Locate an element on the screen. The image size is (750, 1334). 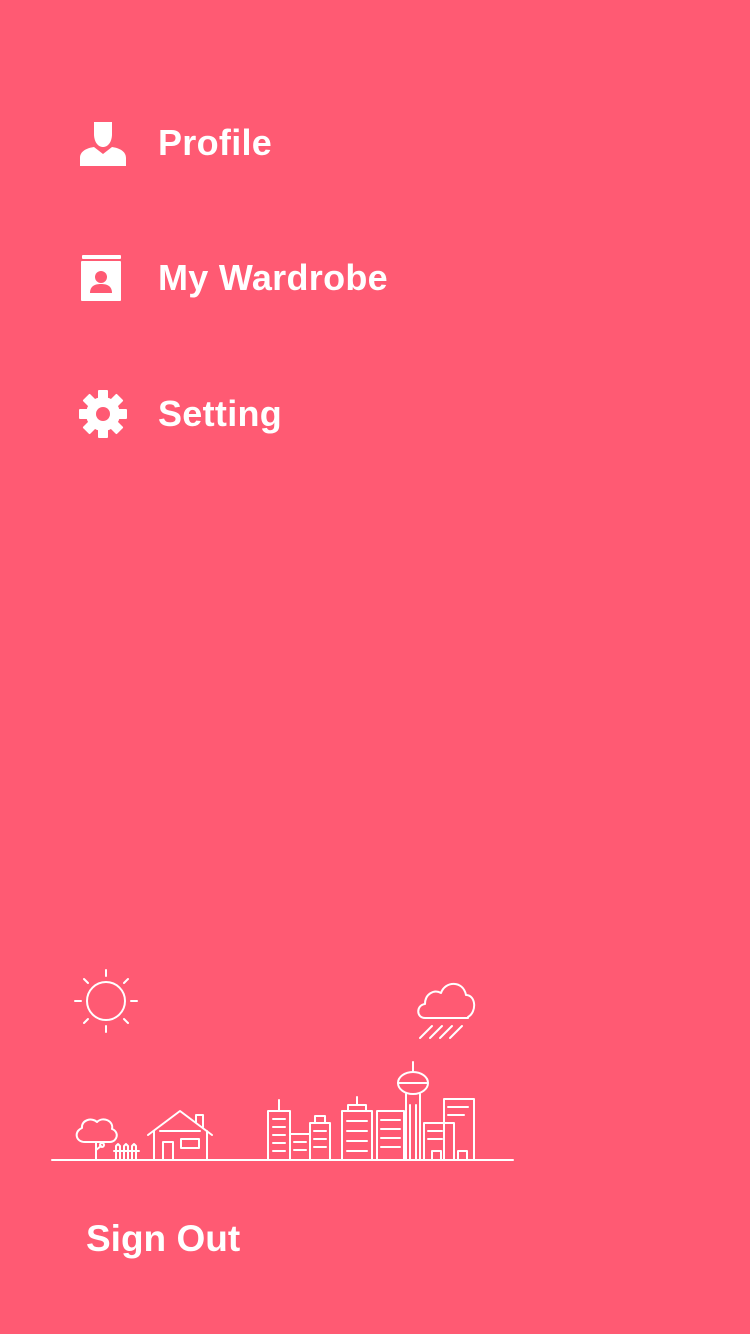
gear-icon is located at coordinates (103, 414).